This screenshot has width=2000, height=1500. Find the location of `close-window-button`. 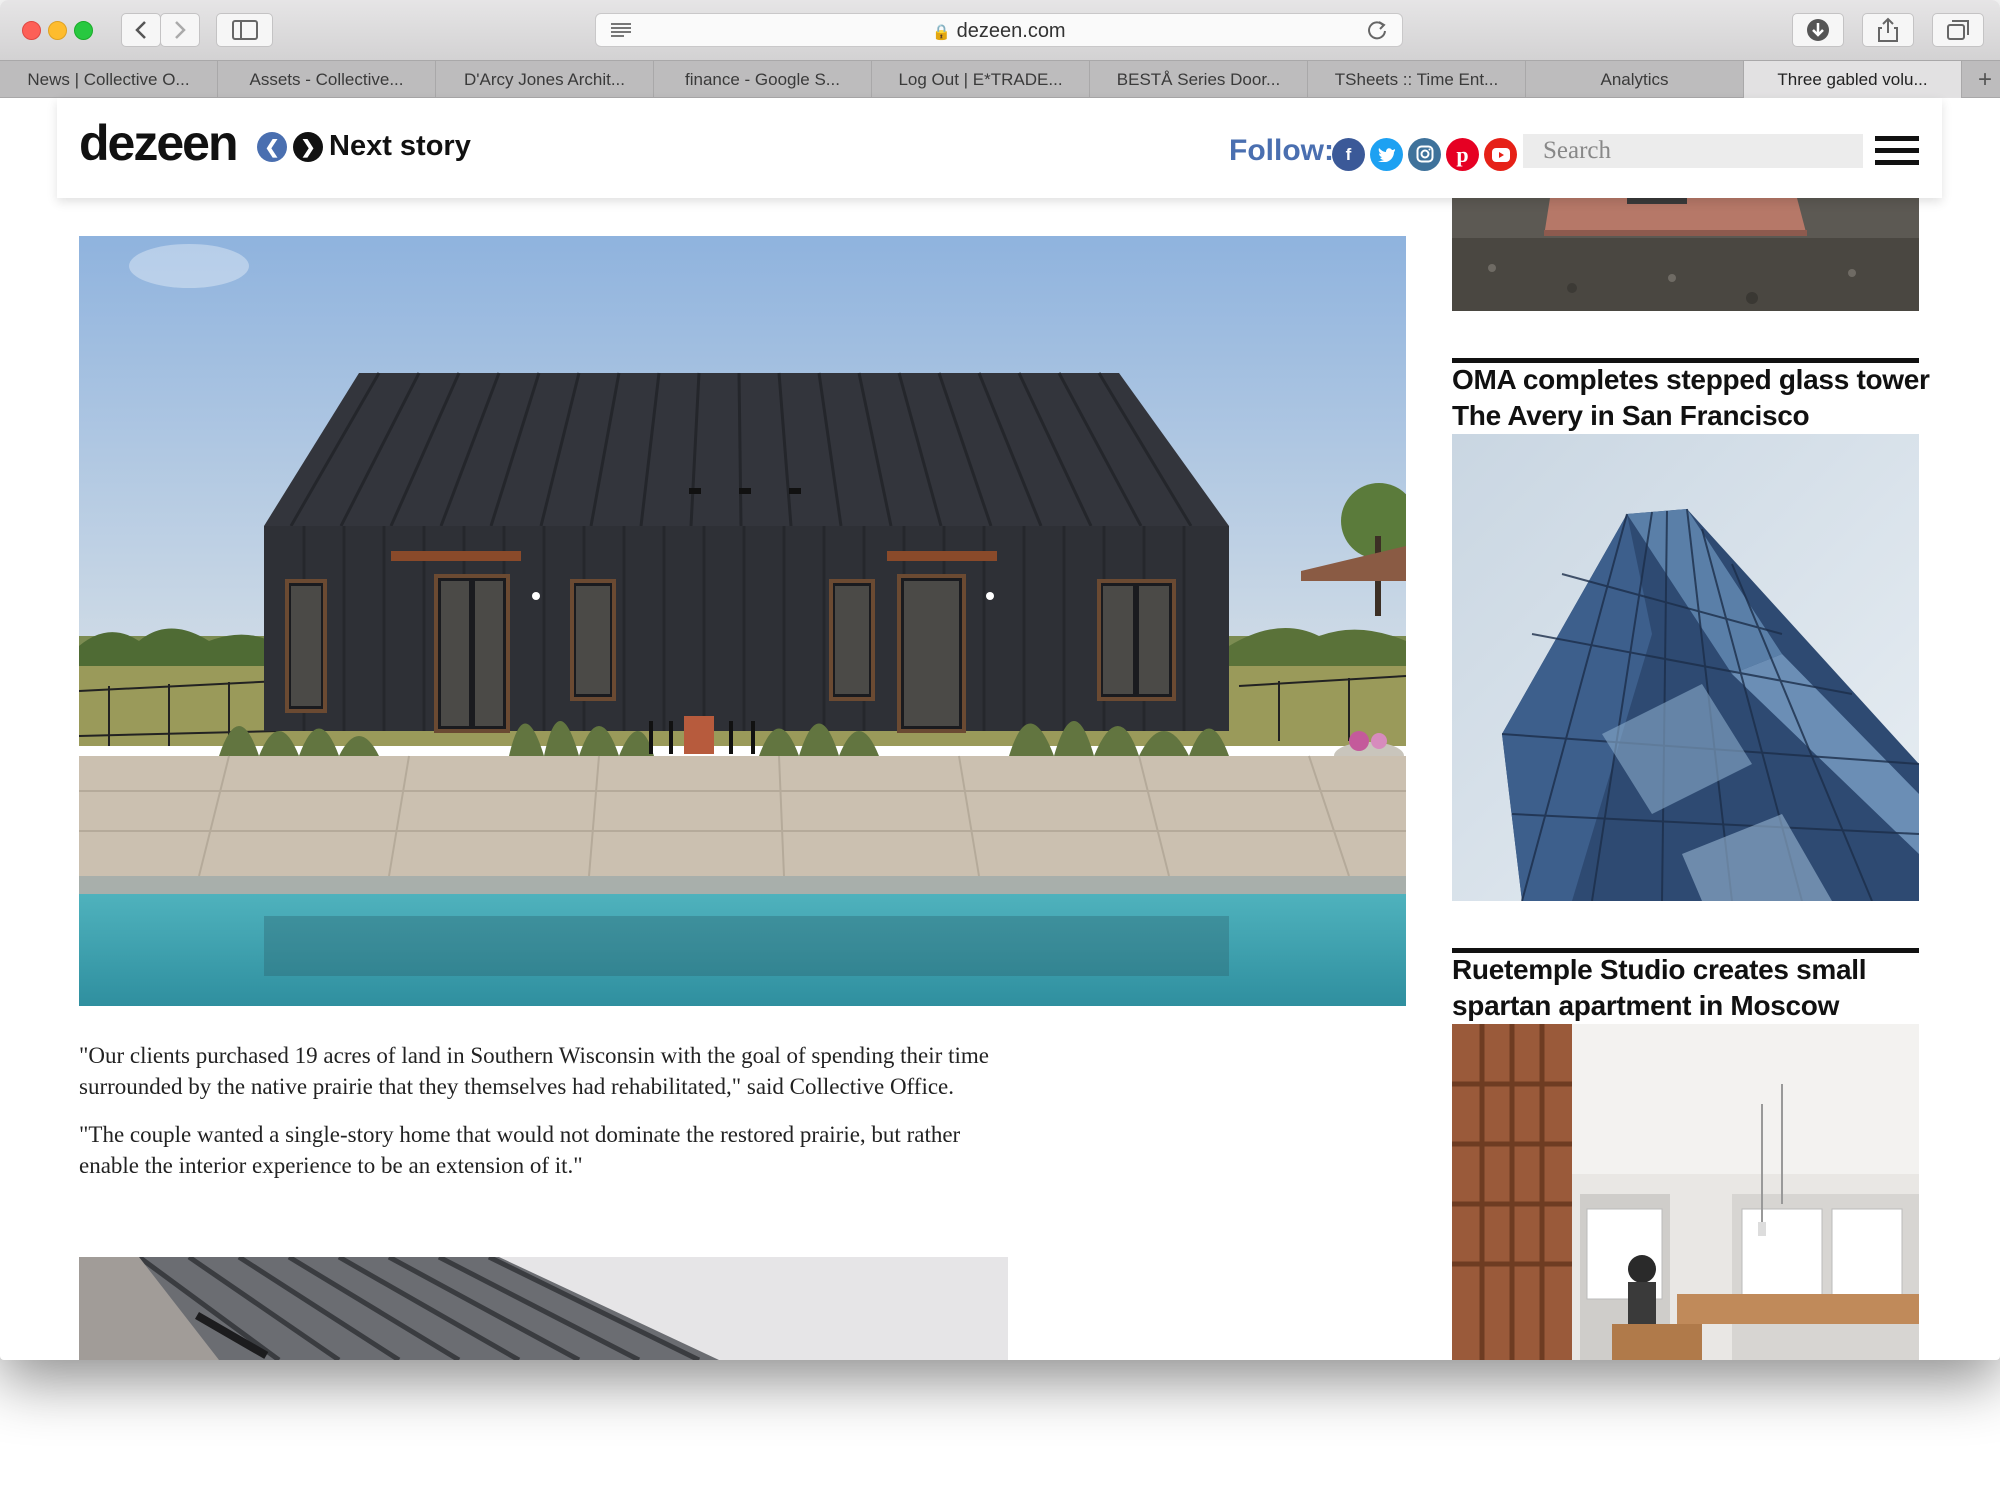

close-window-button is located at coordinates (31, 30).